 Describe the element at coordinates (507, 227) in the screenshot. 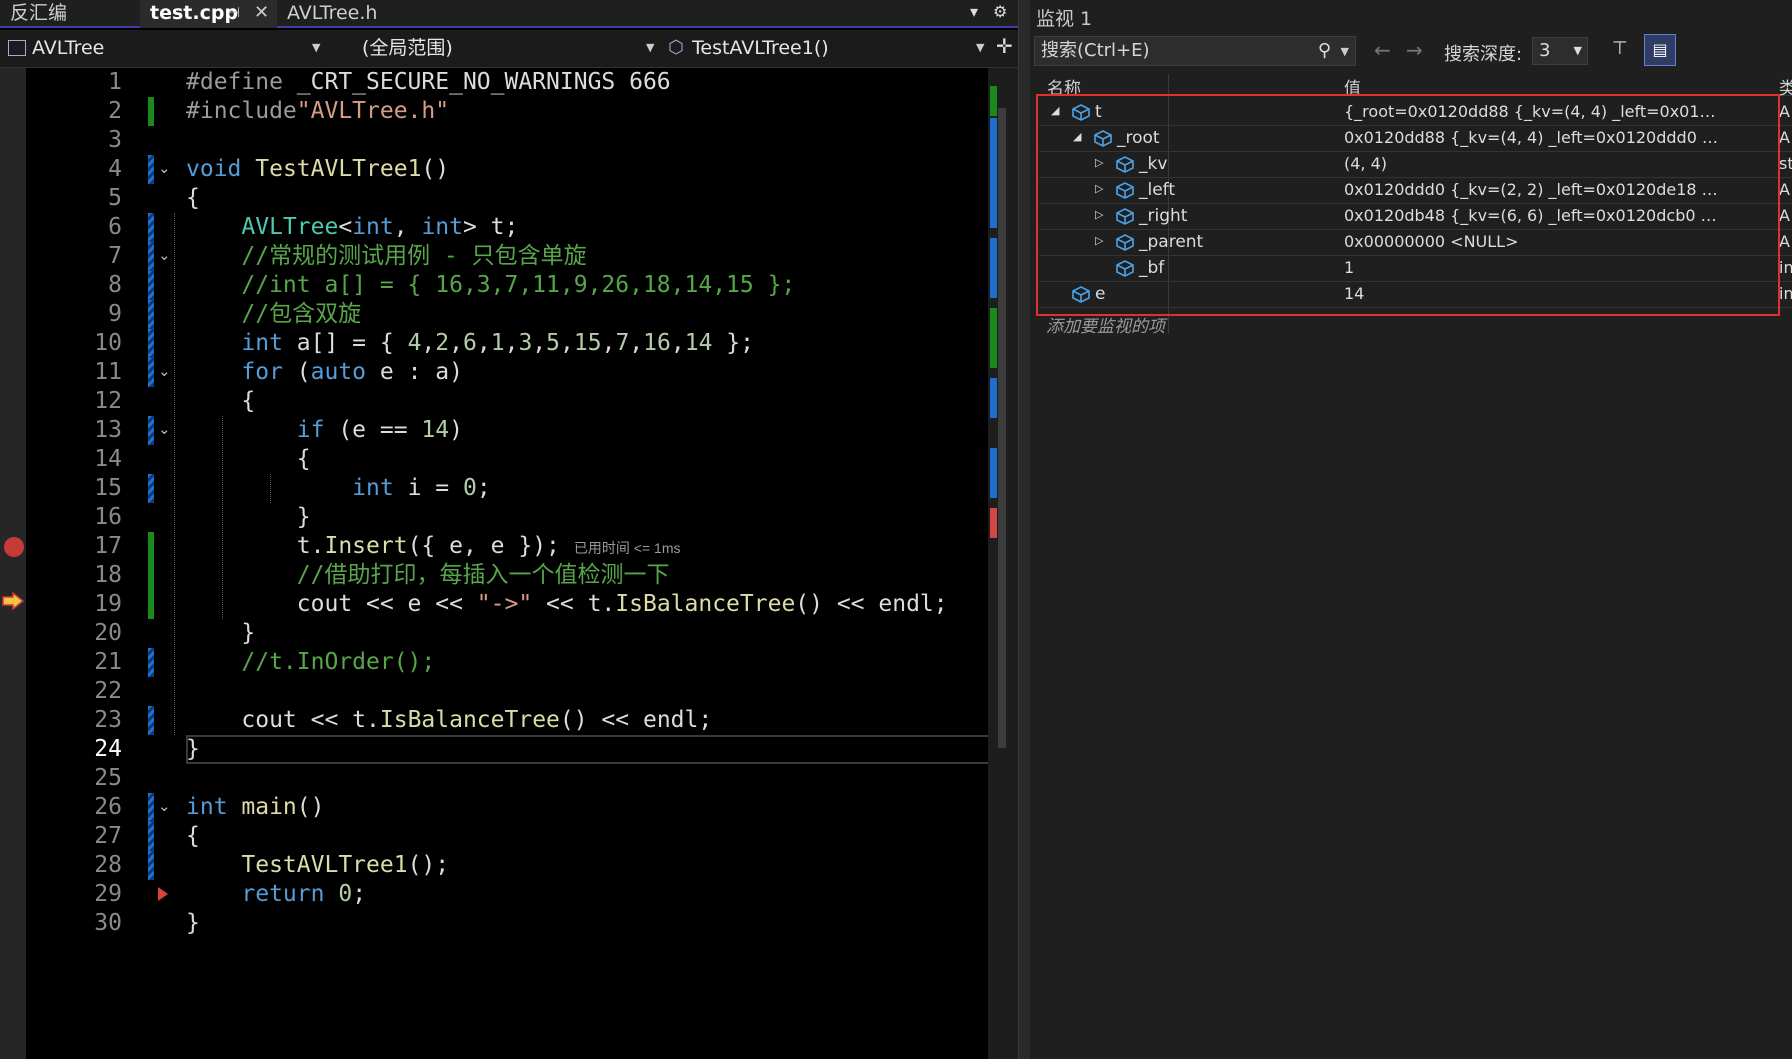

I see `code-line: 6 AVLTree<int, int> t;` at that location.